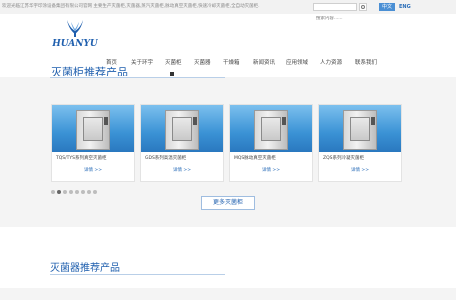 The height and width of the screenshot is (300, 456). Describe the element at coordinates (173, 62) in the screenshot. I see `nav-item-sterilization-cabinet: 灭菌柜` at that location.